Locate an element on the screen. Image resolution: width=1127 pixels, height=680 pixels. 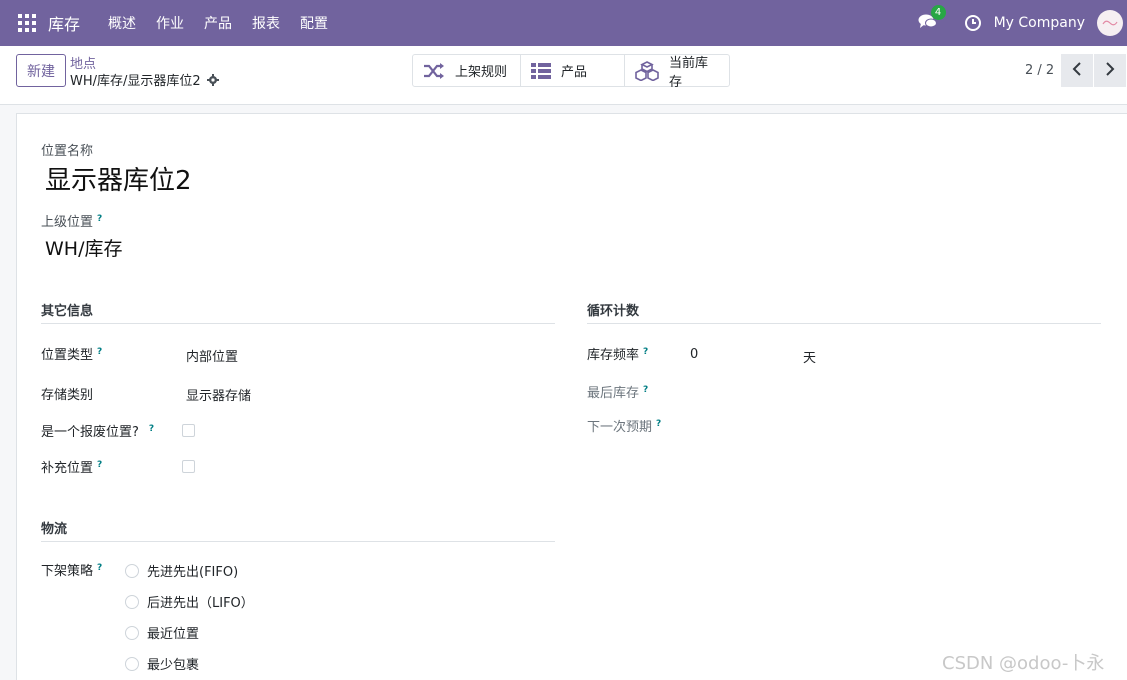
gear-icon is located at coordinates (212, 79).